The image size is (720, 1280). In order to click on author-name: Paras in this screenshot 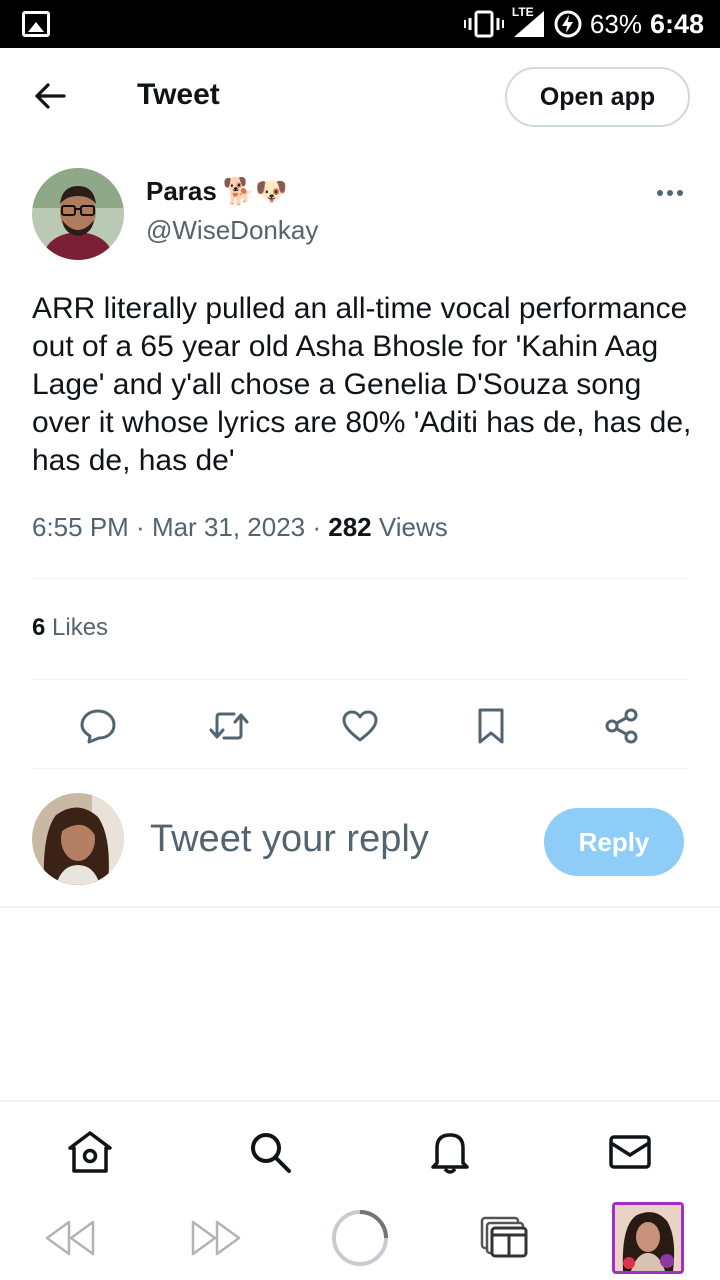, I will do `click(181, 191)`.